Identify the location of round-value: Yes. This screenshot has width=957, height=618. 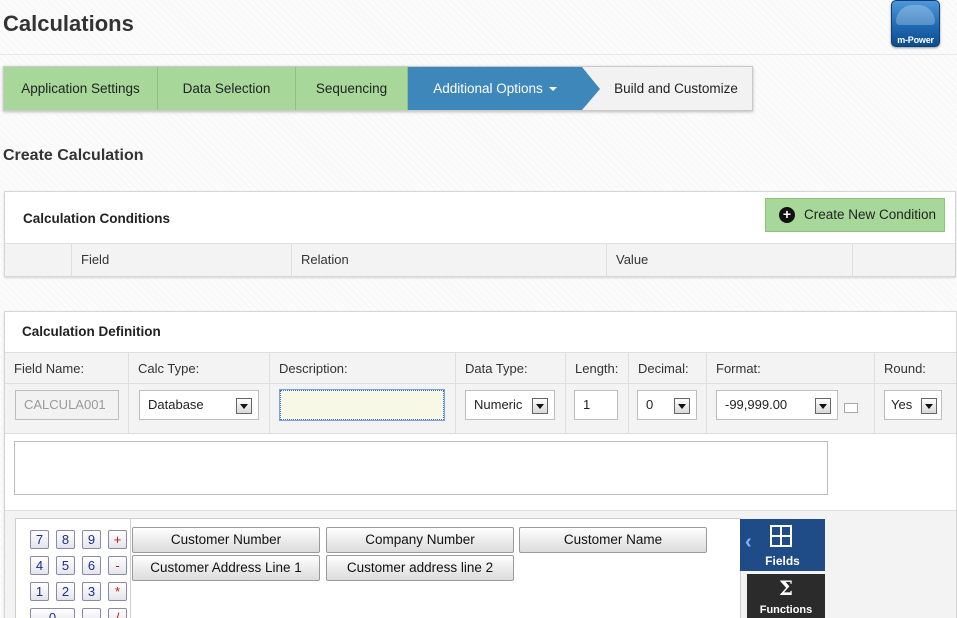
(902, 404).